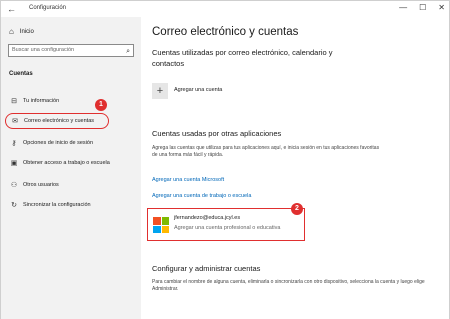 The height and width of the screenshot is (319, 450). Describe the element at coordinates (217, 133) in the screenshot. I see `other-apps-heading: Cuentas usadas por otras aplicaciones` at that location.